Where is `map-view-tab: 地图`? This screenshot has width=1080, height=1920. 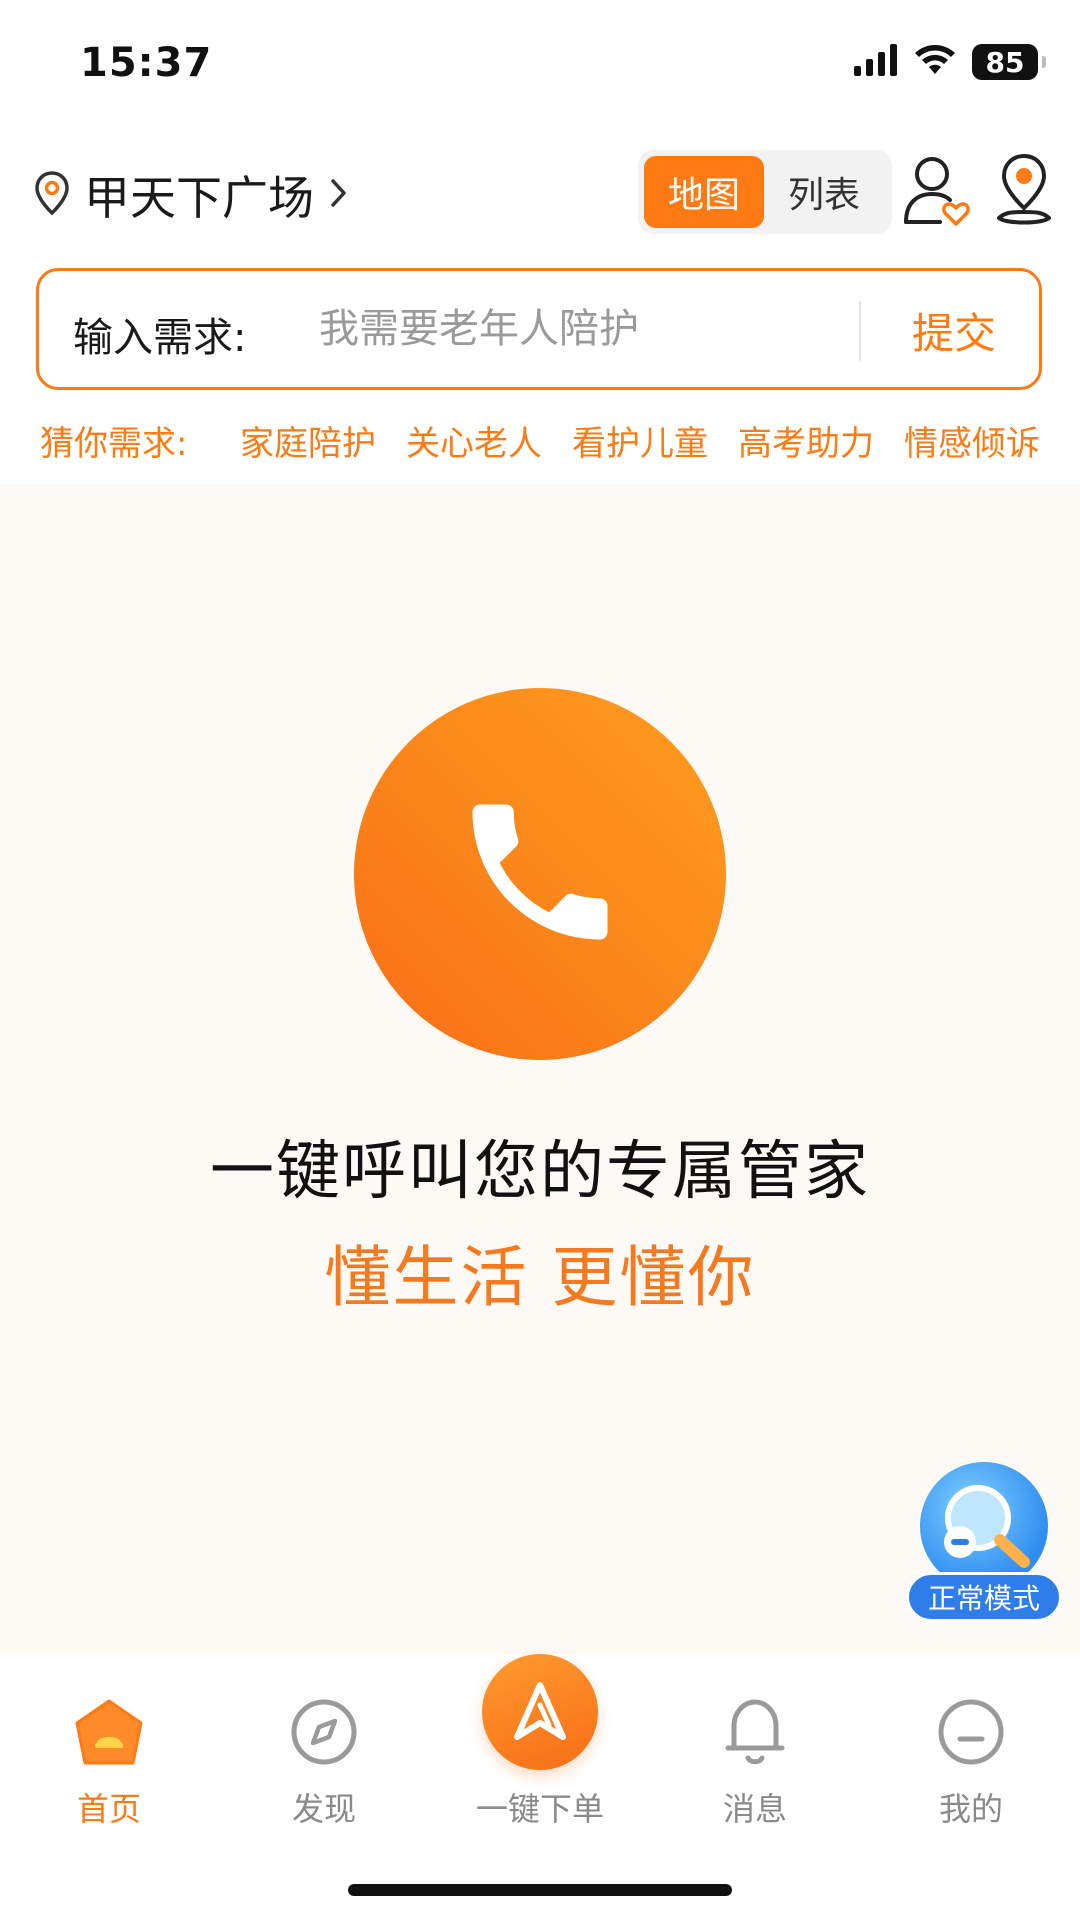 map-view-tab: 地图 is located at coordinates (704, 192).